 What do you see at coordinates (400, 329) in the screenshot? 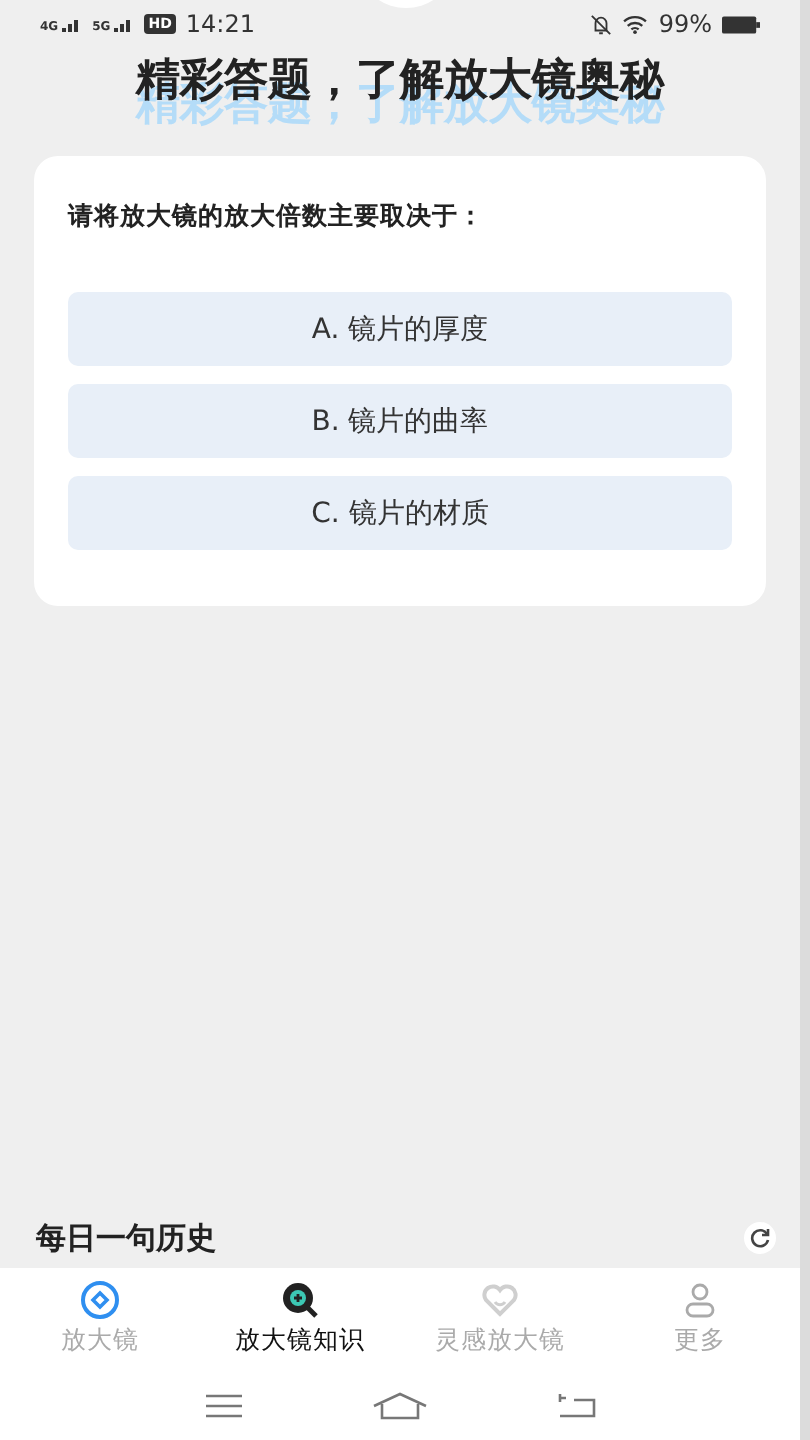
I see `answer-option: A. 镜片的厚度` at bounding box center [400, 329].